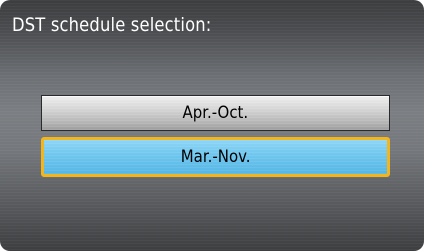 The image size is (424, 251). I want to click on option-label: Apr.-Oct., so click(215, 113).